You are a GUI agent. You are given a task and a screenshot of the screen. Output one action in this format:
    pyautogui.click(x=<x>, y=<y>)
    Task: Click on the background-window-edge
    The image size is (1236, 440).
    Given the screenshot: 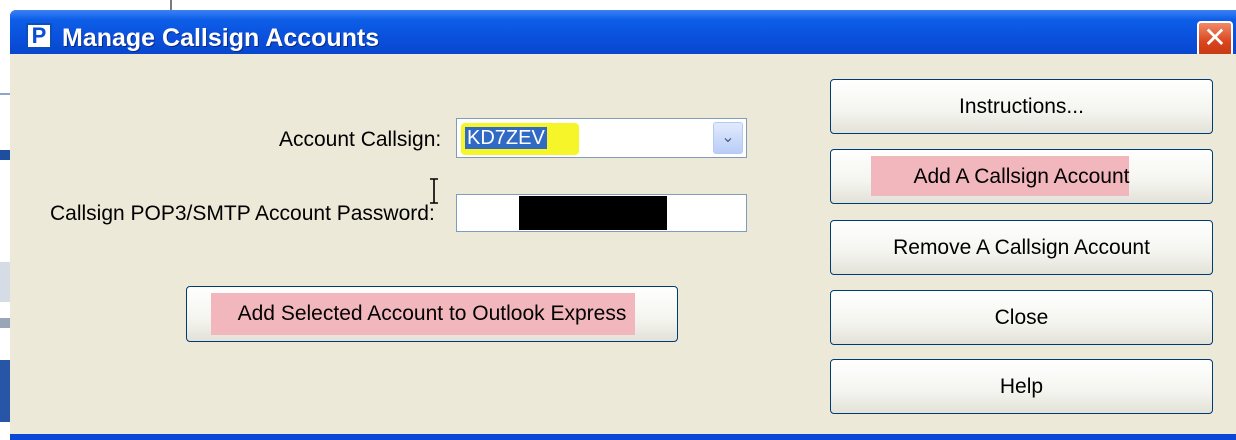 What is the action you would take?
    pyautogui.click(x=171, y=5)
    